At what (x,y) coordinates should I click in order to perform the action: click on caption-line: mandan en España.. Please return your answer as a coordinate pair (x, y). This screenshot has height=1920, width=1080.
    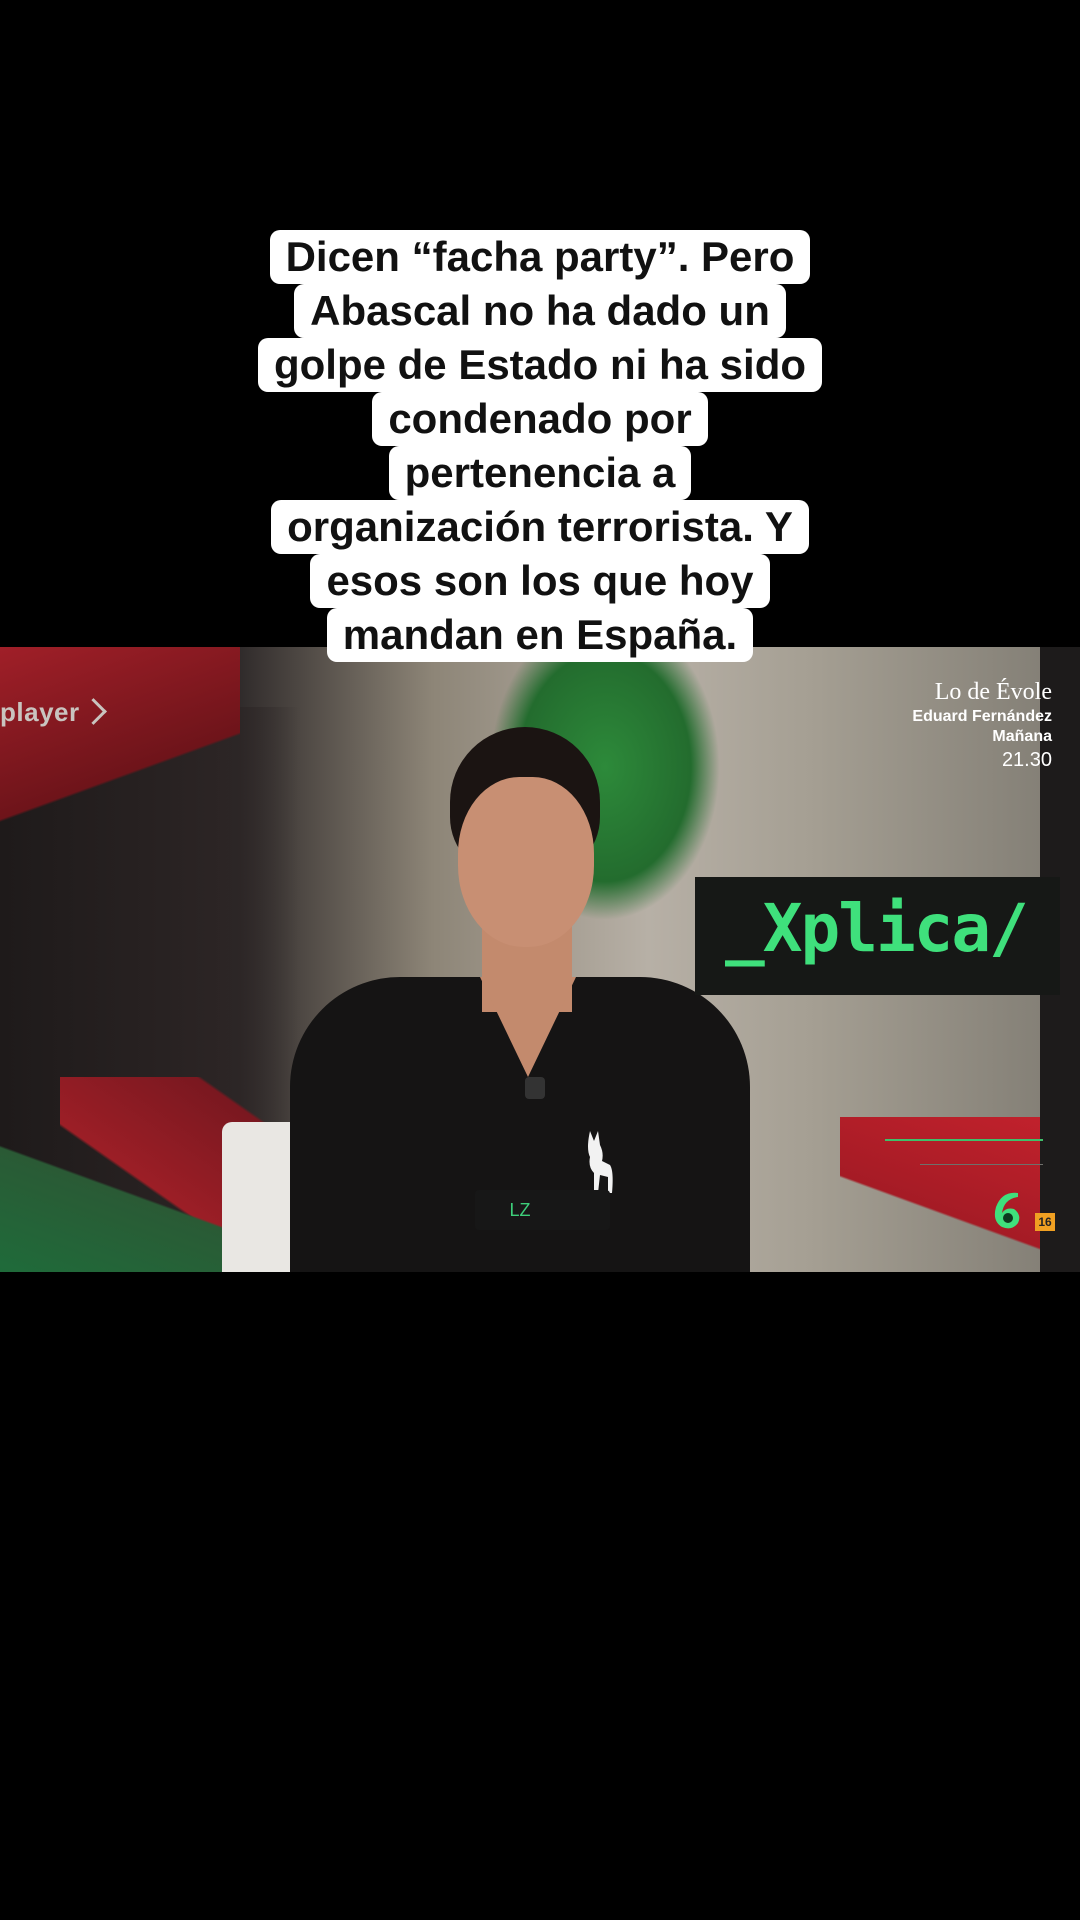
    Looking at the image, I should click on (540, 635).